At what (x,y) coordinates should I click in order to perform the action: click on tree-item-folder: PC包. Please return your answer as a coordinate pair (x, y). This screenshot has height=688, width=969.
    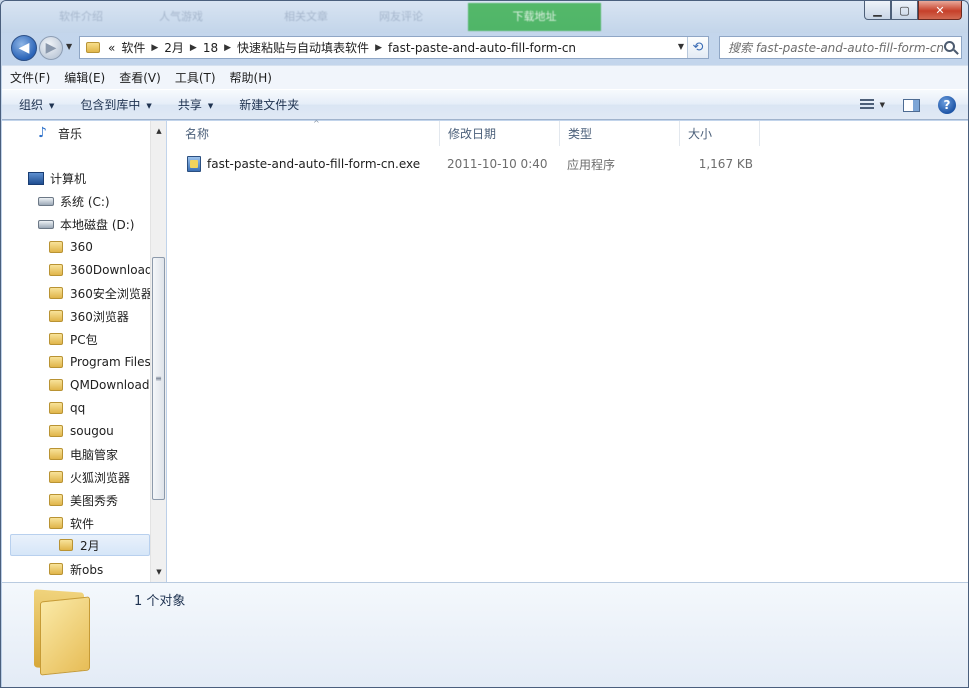
    Looking at the image, I should click on (73, 339).